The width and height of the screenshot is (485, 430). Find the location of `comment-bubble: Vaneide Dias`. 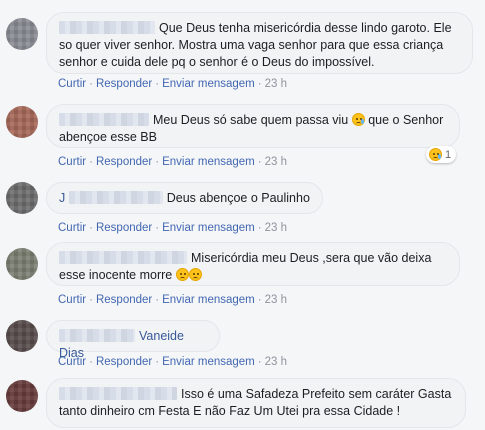

comment-bubble: Vaneide Dias is located at coordinates (133, 340).